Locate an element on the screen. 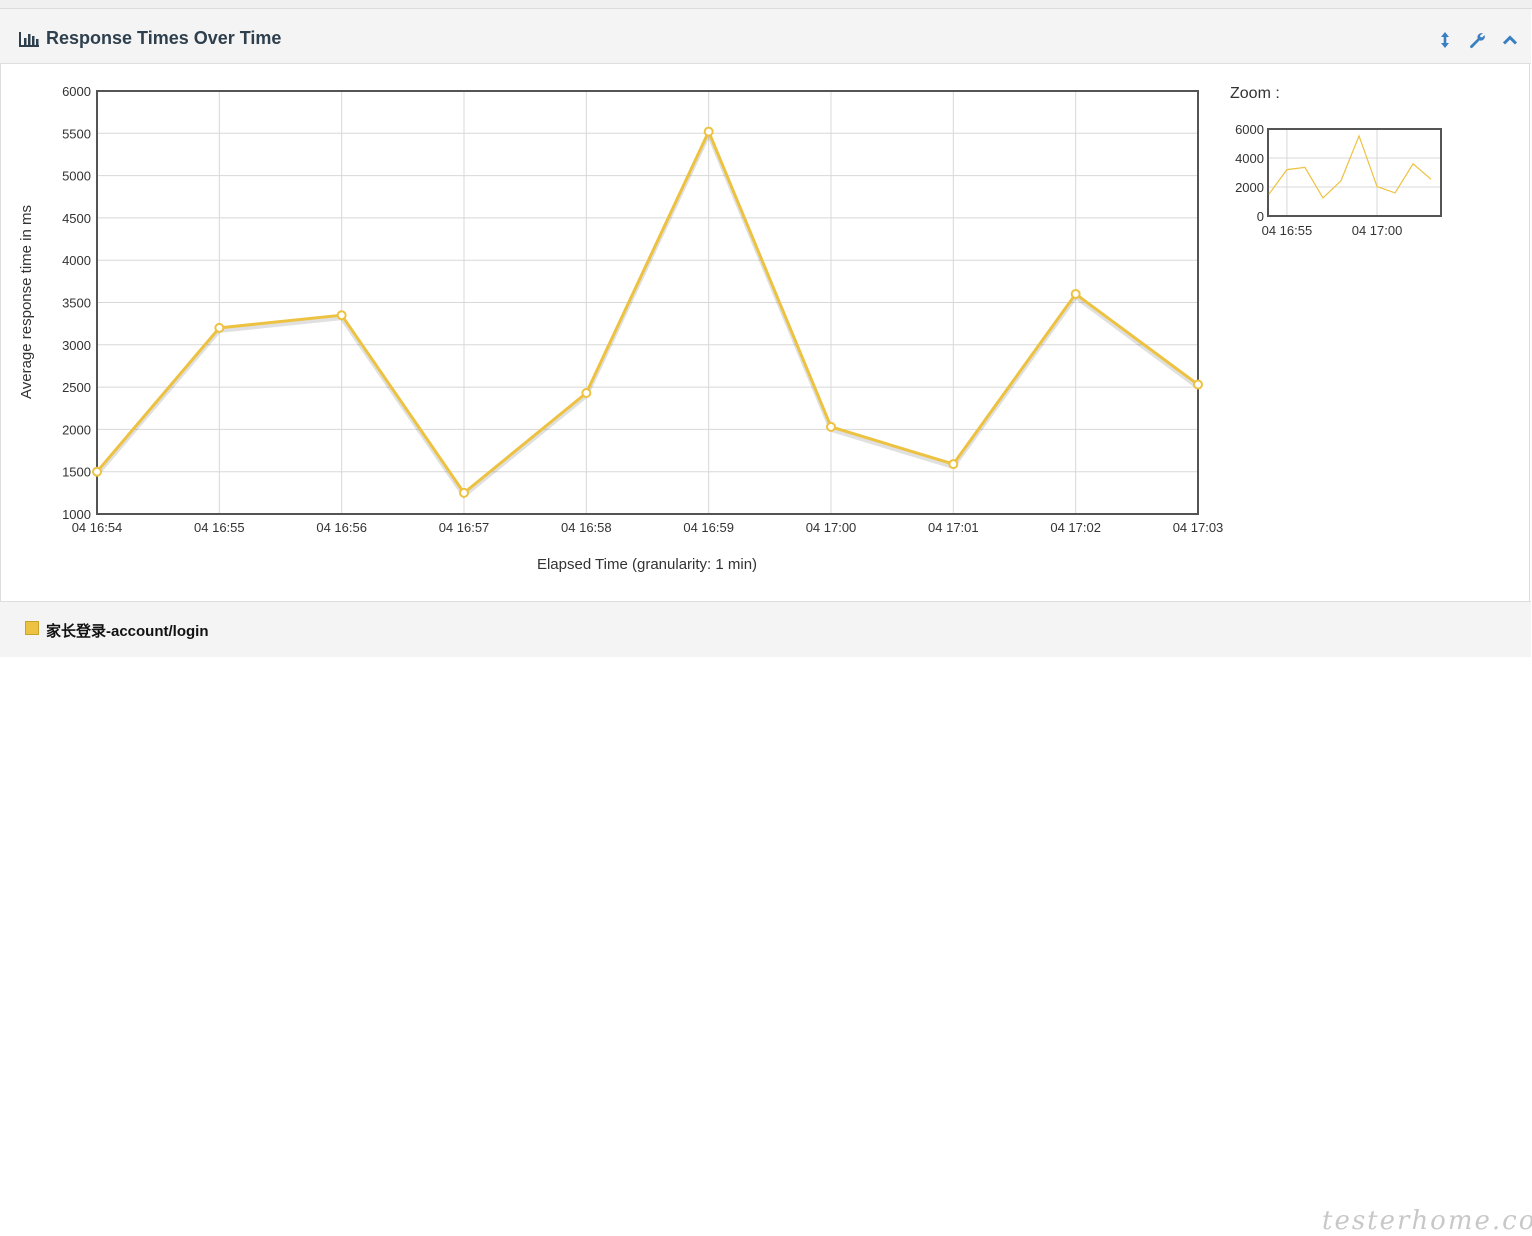  x-tick-label: 04 16:59 is located at coordinates (708, 527).